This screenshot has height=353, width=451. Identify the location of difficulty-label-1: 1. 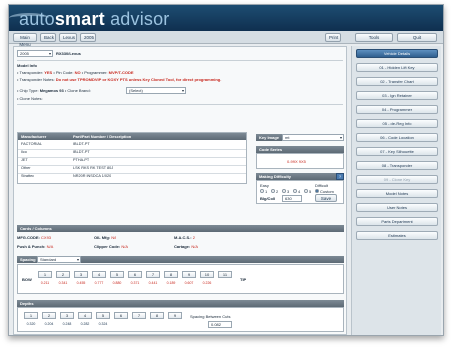
(266, 191).